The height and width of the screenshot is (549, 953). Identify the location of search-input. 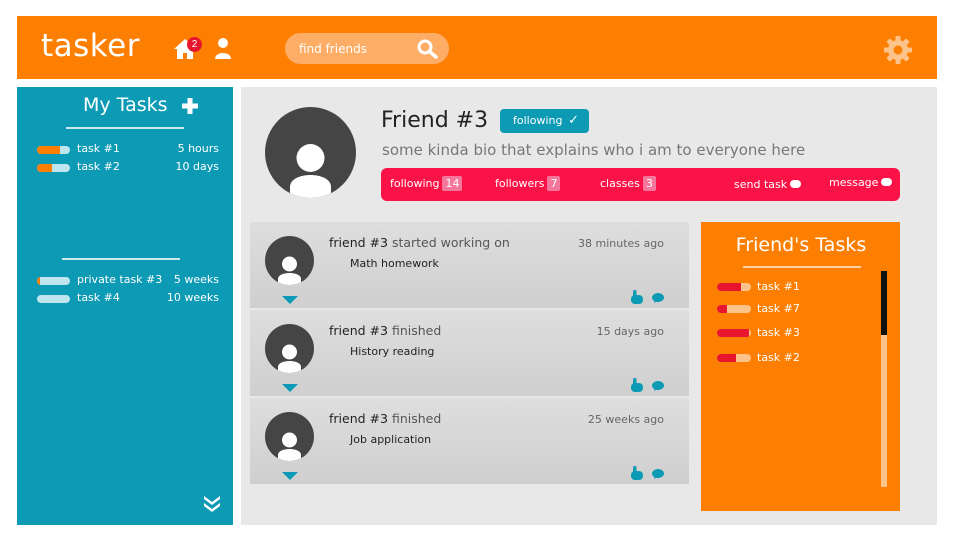
(354, 49).